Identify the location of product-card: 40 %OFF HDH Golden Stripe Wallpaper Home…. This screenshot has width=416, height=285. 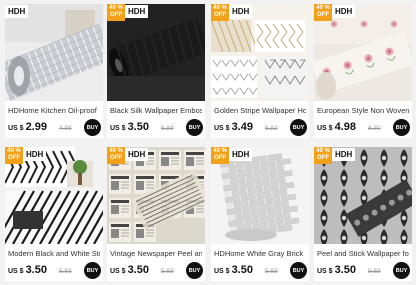
(260, 71).